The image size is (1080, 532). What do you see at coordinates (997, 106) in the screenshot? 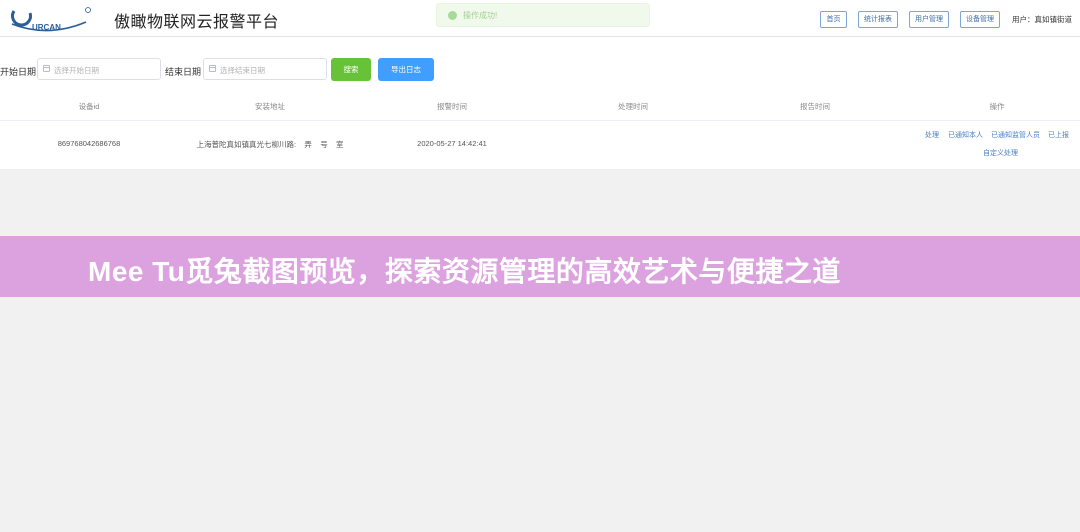
I see `column-header-actions: 操作` at bounding box center [997, 106].